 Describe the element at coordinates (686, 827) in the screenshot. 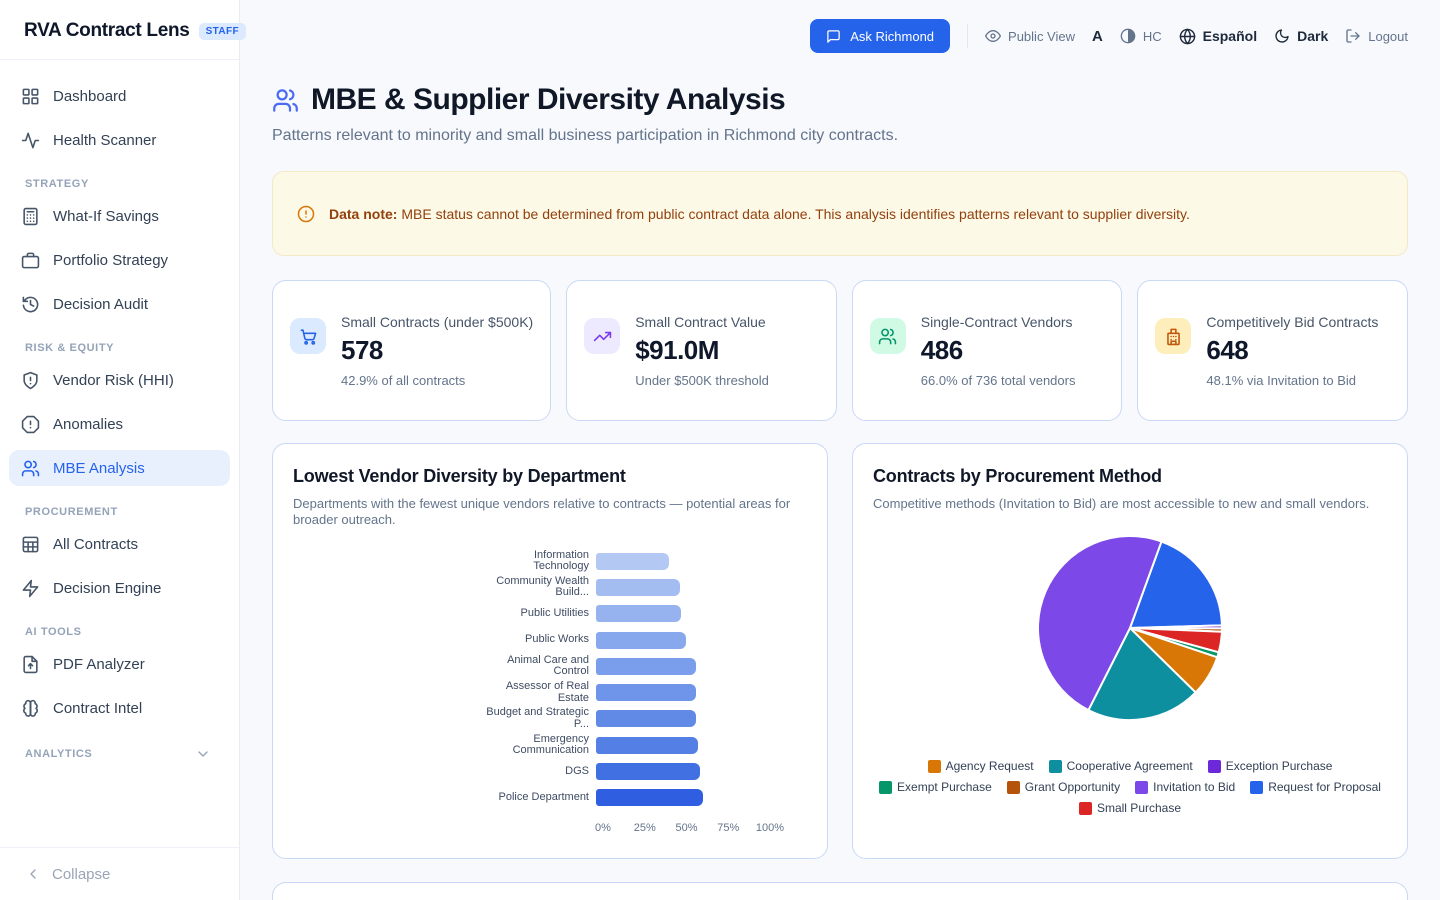

I see `x-axis-tick: 50%` at that location.